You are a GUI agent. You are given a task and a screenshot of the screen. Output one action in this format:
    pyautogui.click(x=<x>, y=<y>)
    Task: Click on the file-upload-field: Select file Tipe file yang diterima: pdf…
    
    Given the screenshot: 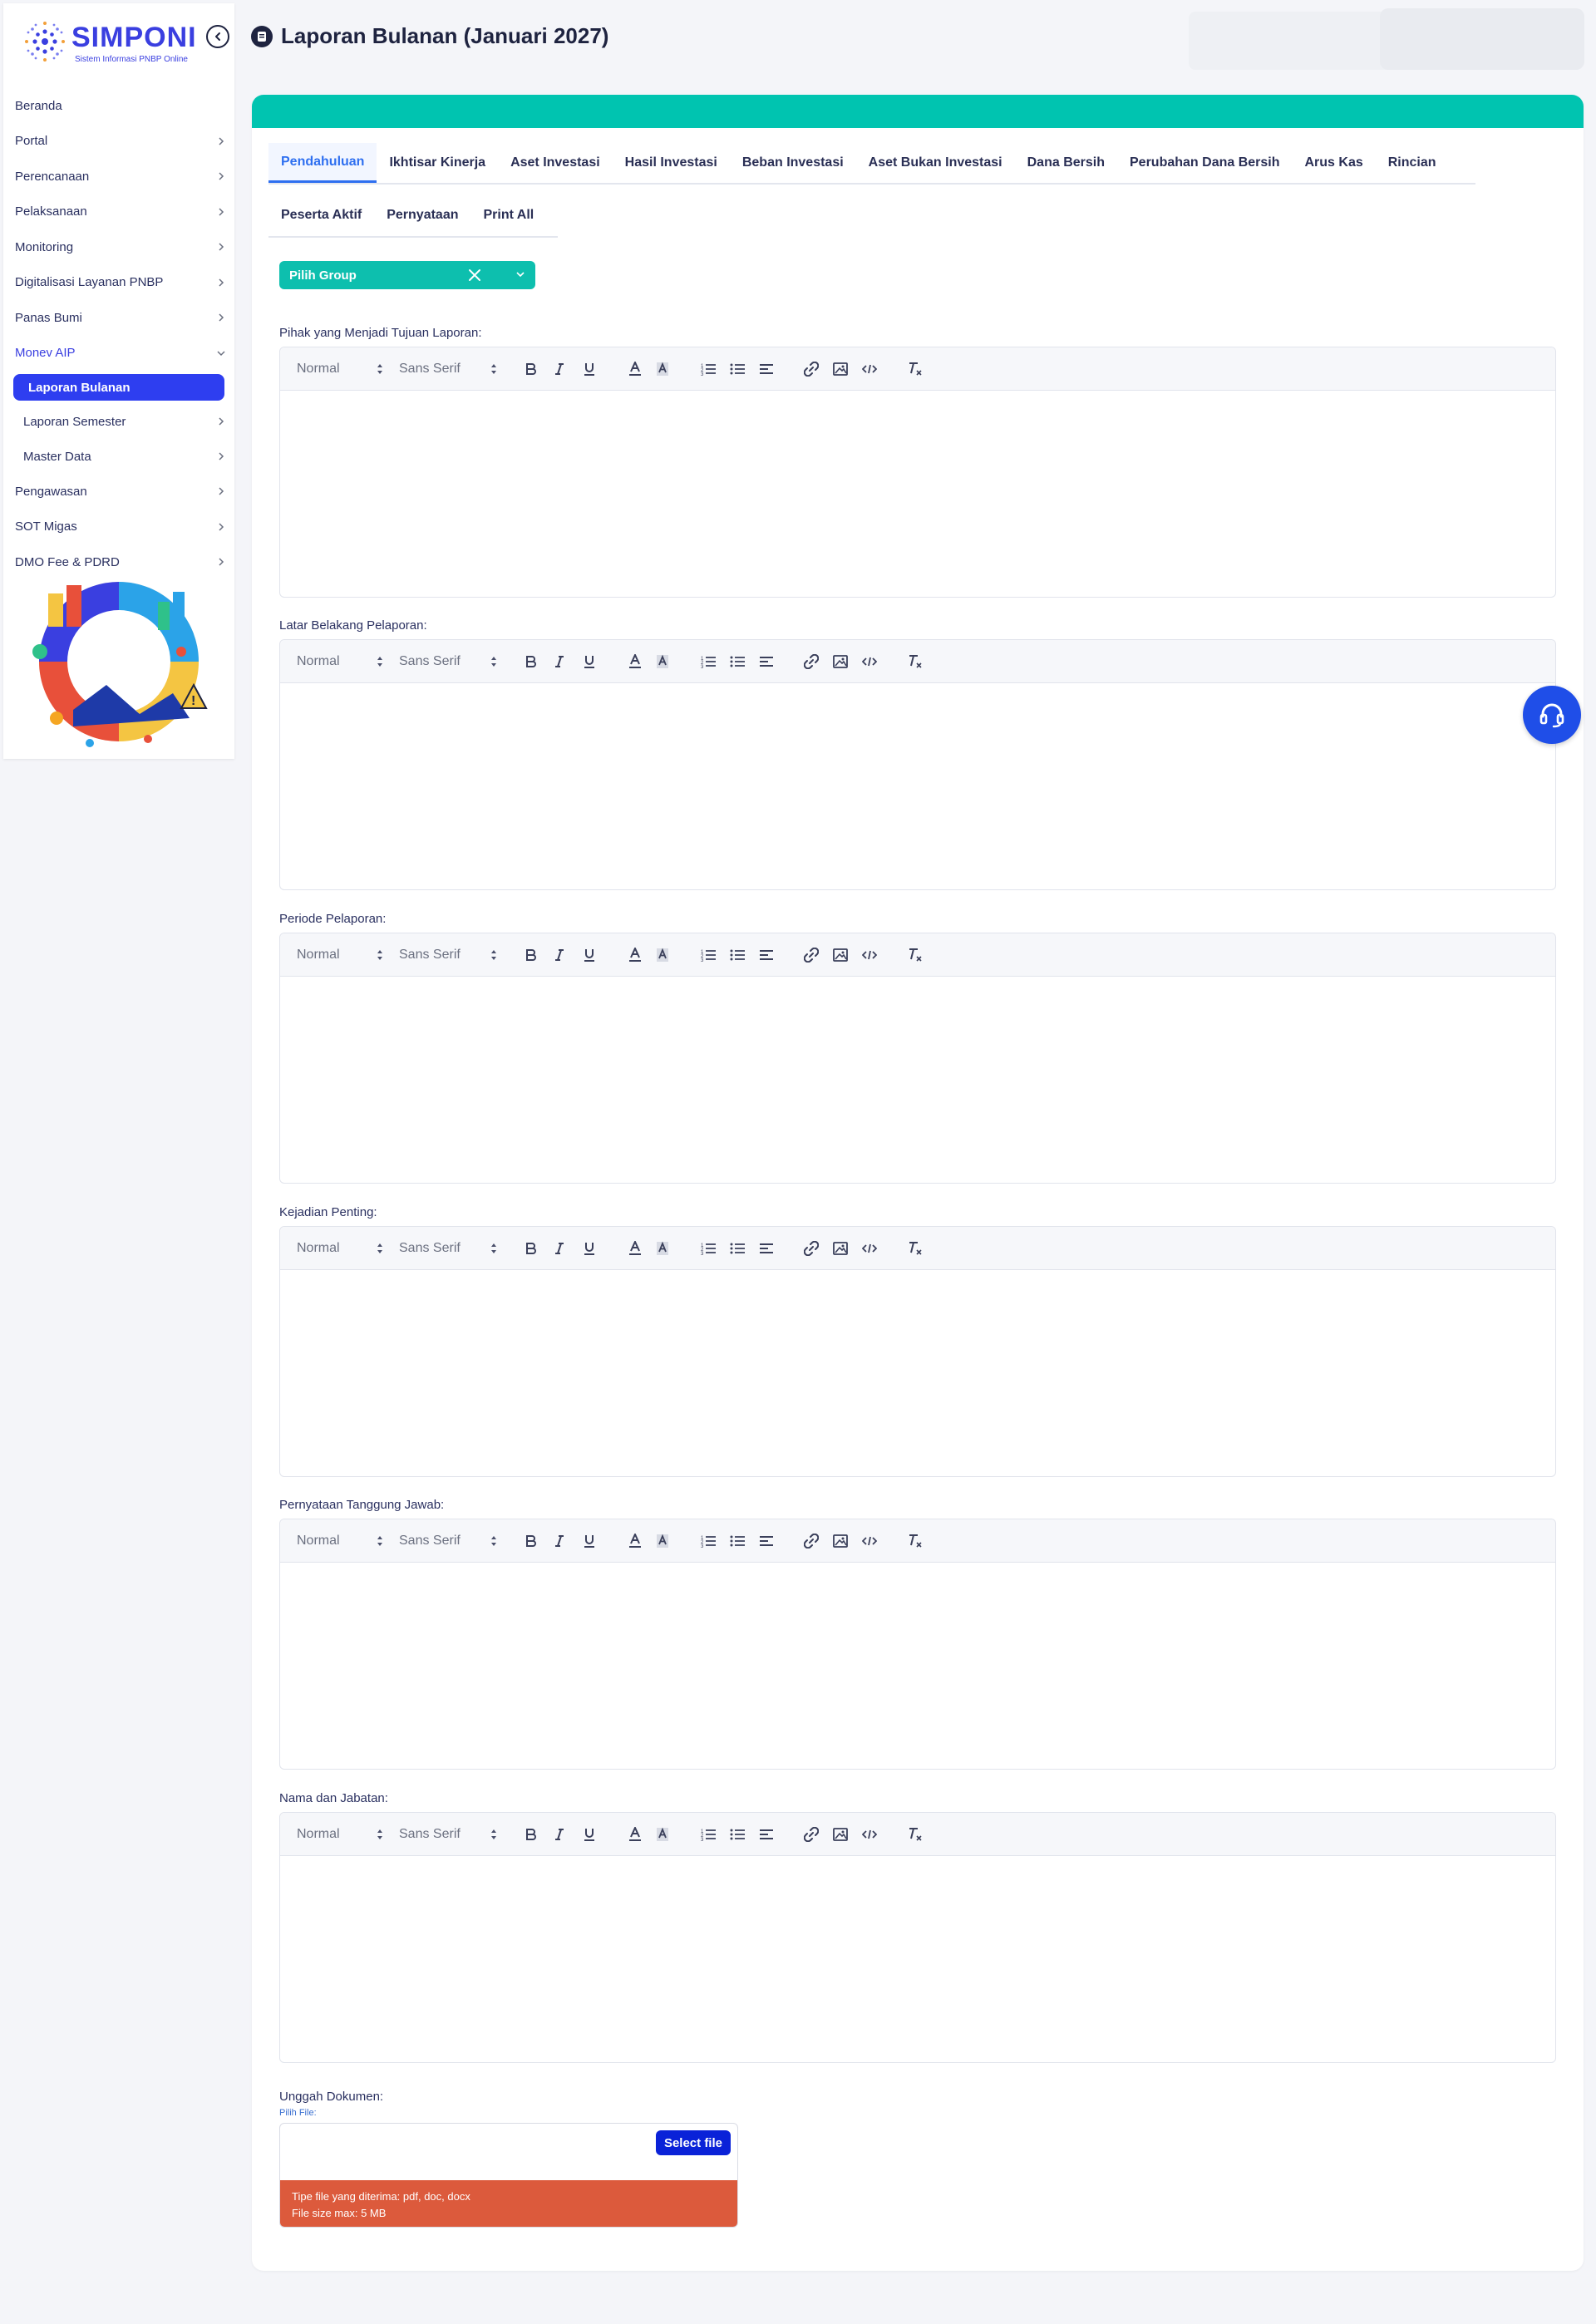 What is the action you would take?
    pyautogui.click(x=508, y=2175)
    